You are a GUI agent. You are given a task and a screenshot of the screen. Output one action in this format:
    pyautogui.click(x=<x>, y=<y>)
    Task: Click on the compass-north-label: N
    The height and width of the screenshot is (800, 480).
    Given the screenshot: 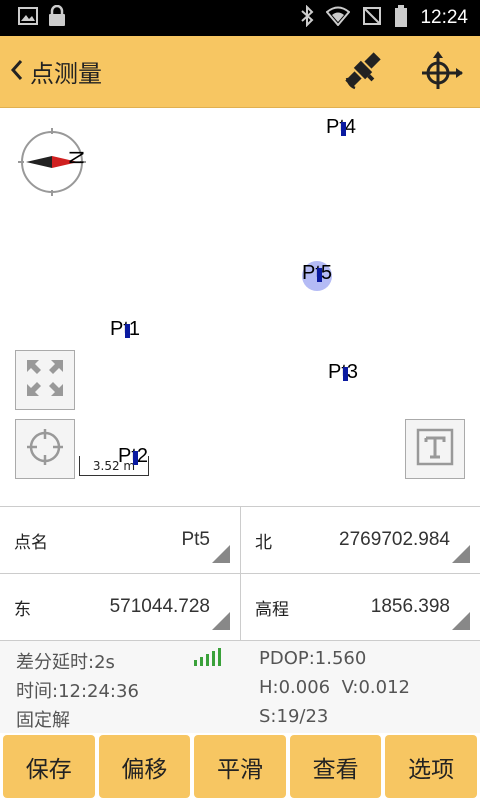 What is the action you would take?
    pyautogui.click(x=75, y=157)
    